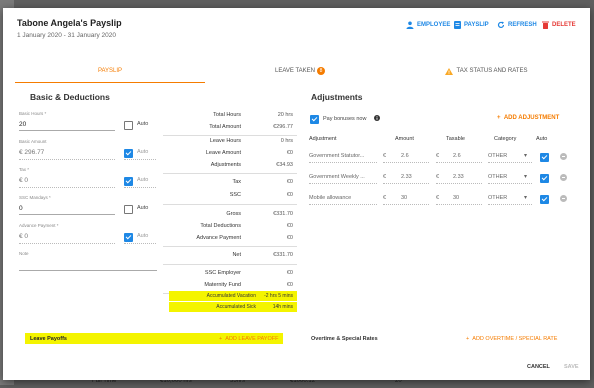 The height and width of the screenshot is (388, 594). What do you see at coordinates (48, 339) in the screenshot?
I see `leave-payoffs-heading: Leave Payoffs` at bounding box center [48, 339].